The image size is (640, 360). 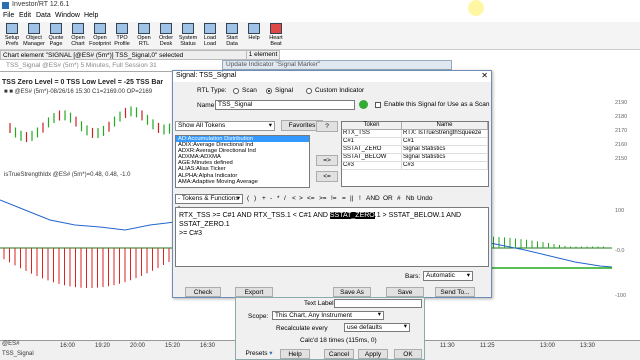 I want to click on add-token-button: =>, so click(x=327, y=160).